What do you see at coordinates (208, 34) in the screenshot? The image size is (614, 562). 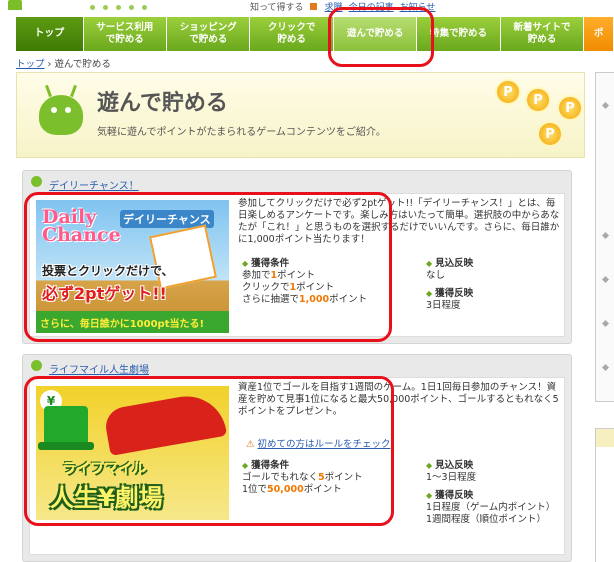 I see `tab-shopping: ショッピング で貯める` at bounding box center [208, 34].